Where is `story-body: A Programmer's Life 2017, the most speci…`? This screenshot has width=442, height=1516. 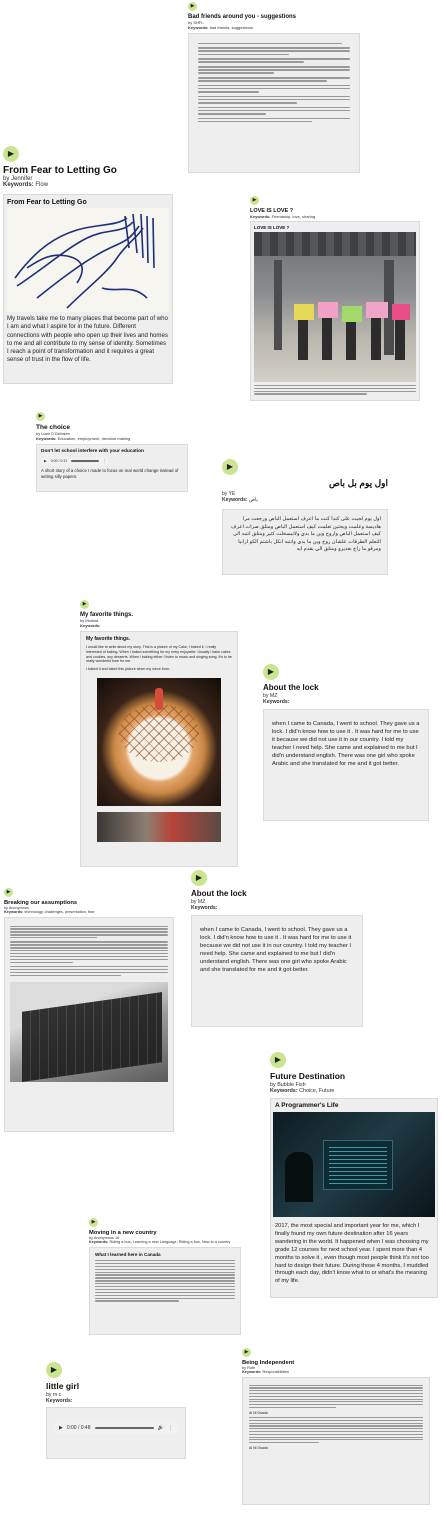
story-body: A Programmer's Life 2017, the most speci… is located at coordinates (354, 1198).